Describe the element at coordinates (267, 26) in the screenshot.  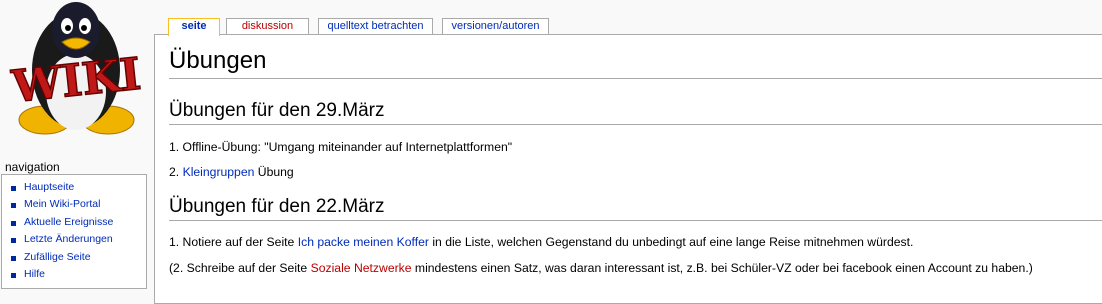
I see `tab-diskussion: diskussion` at that location.